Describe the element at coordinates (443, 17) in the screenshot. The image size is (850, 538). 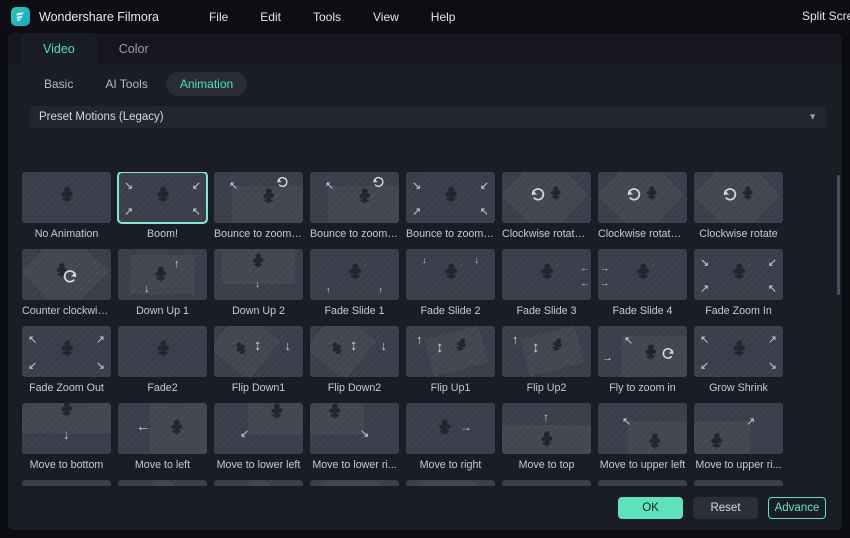
I see `menu-item-help: Help` at that location.